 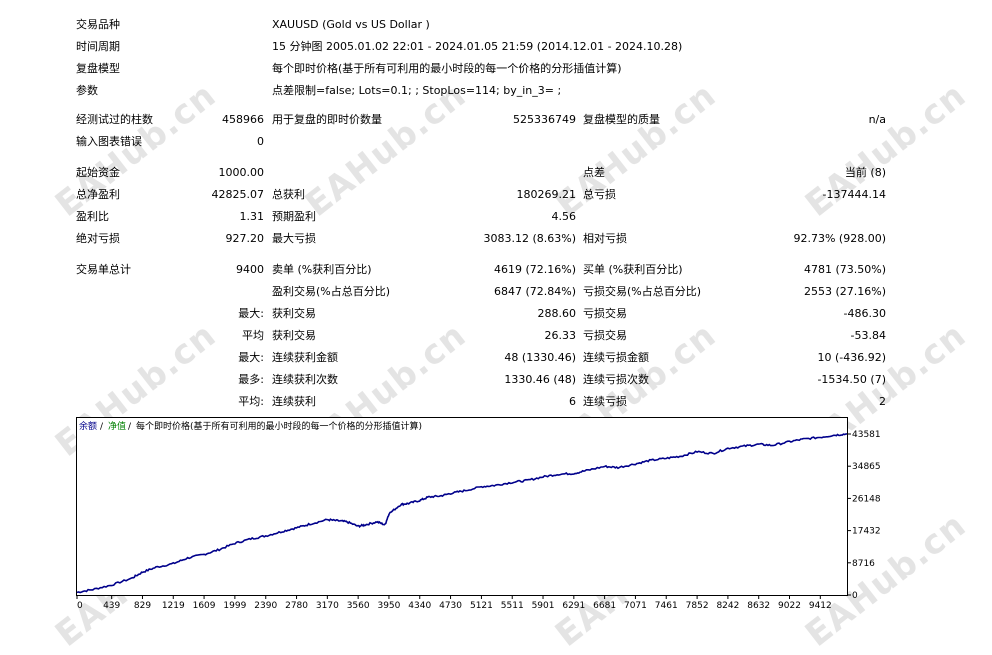 I want to click on consec-losses-amount-value: 10 (-436.92), so click(x=851, y=357).